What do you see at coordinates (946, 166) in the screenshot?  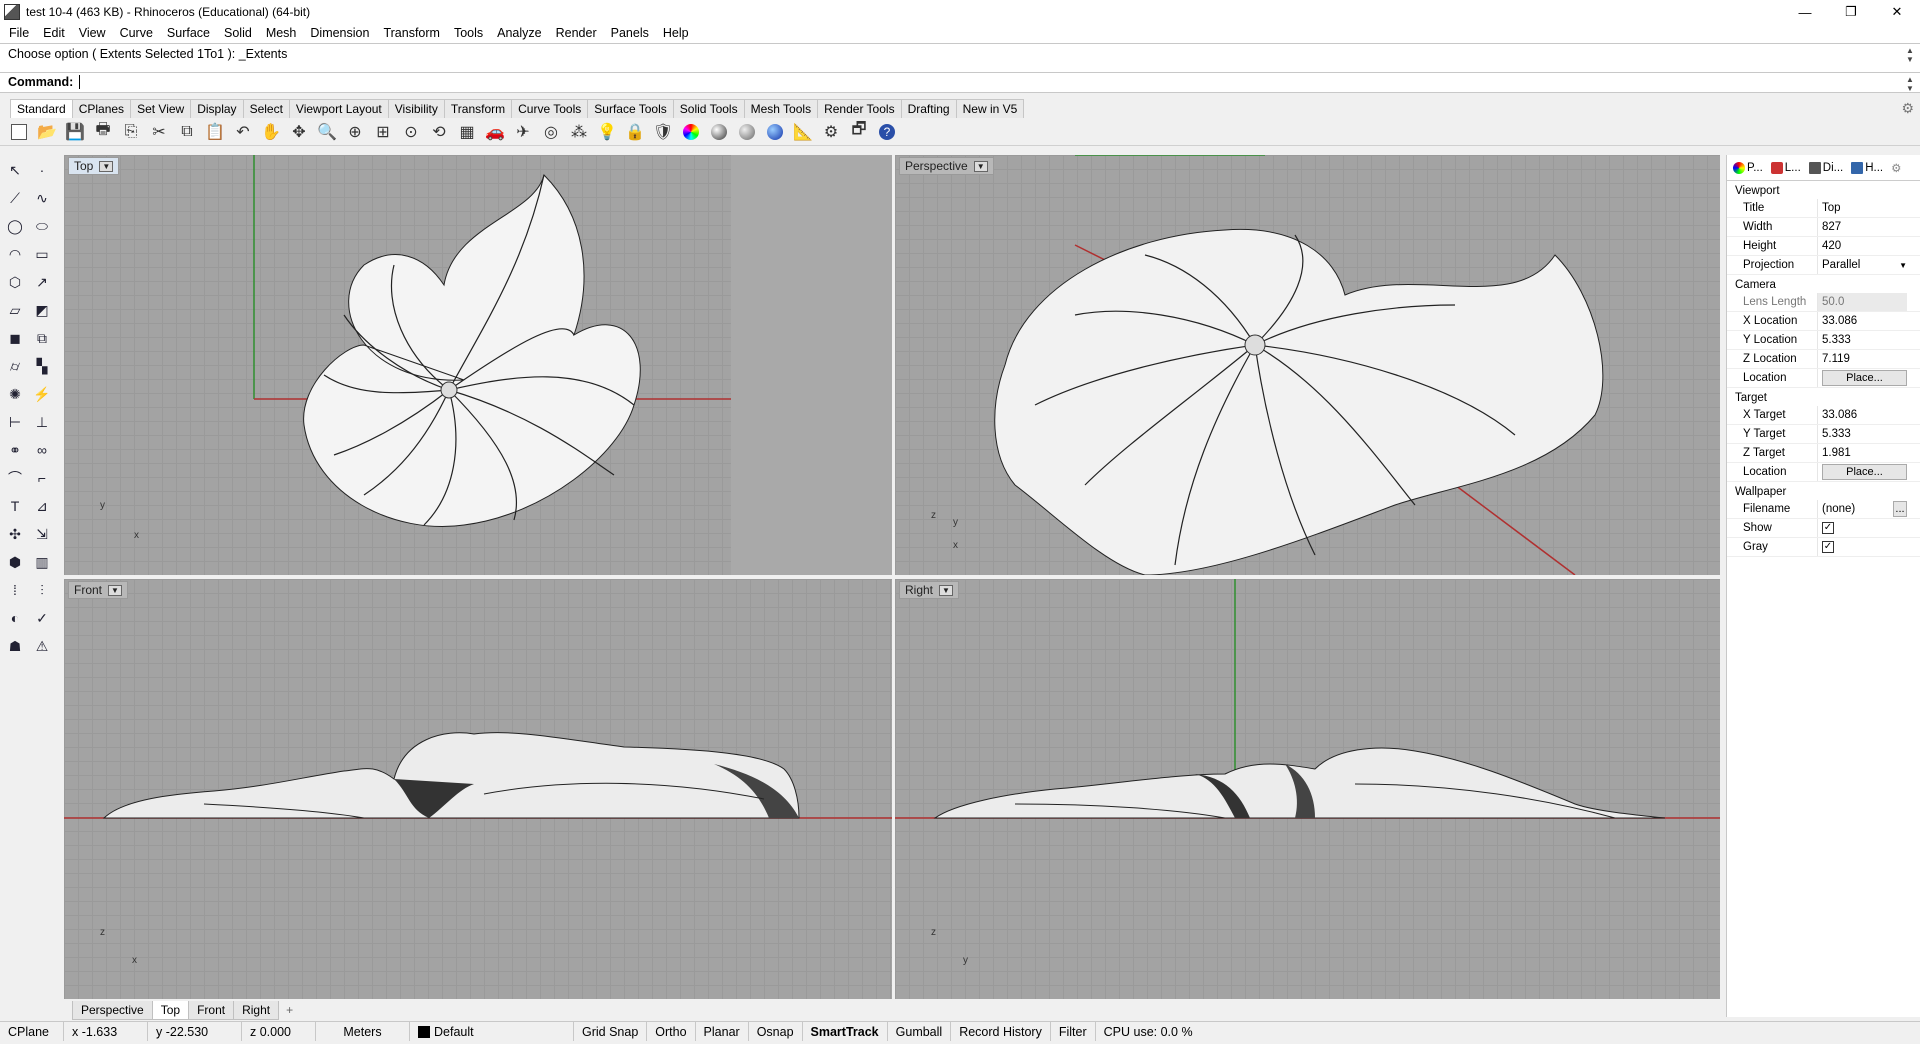 I see `viewport-label-perspective: Perspective ▼` at bounding box center [946, 166].